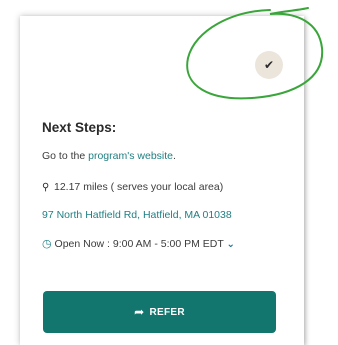 Image resolution: width=338 pixels, height=345 pixels. I want to click on distance-line: ⚲ 12.17 miles ( serves your local area), so click(132, 187).